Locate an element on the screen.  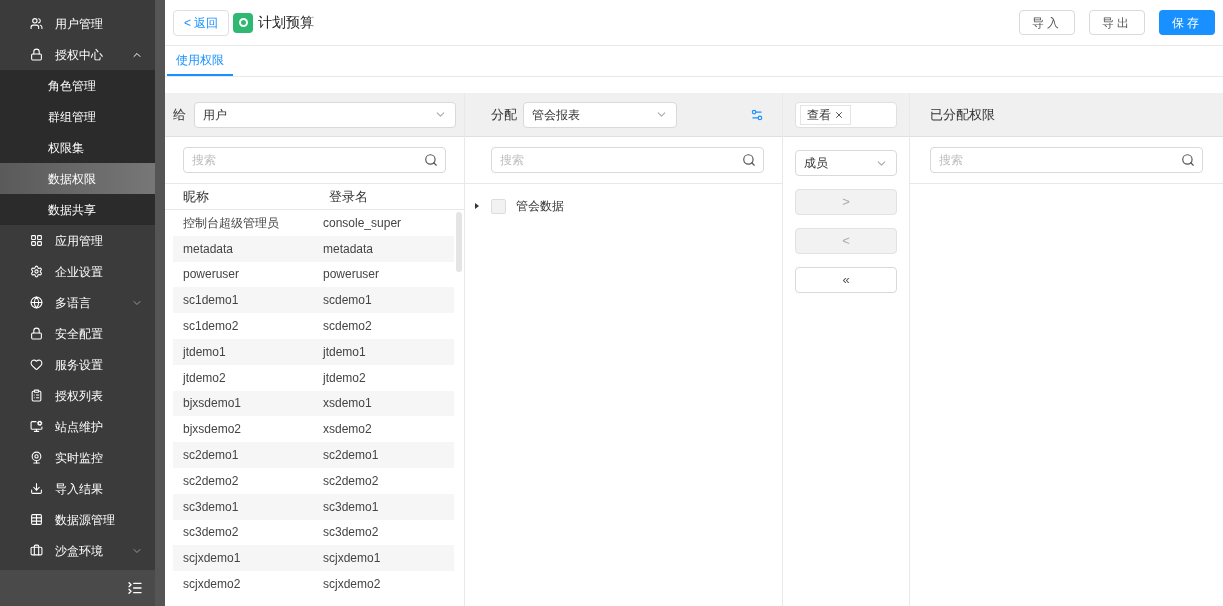
table-cell-text: xsdemo1 is located at coordinates (347, 404).